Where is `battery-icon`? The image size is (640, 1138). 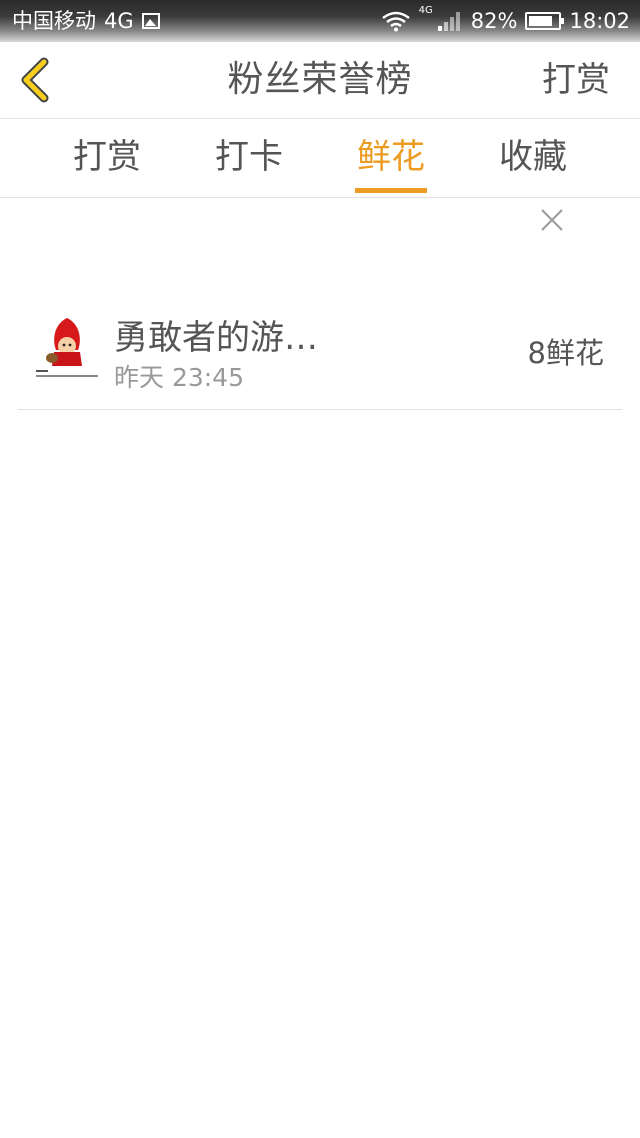 battery-icon is located at coordinates (545, 21).